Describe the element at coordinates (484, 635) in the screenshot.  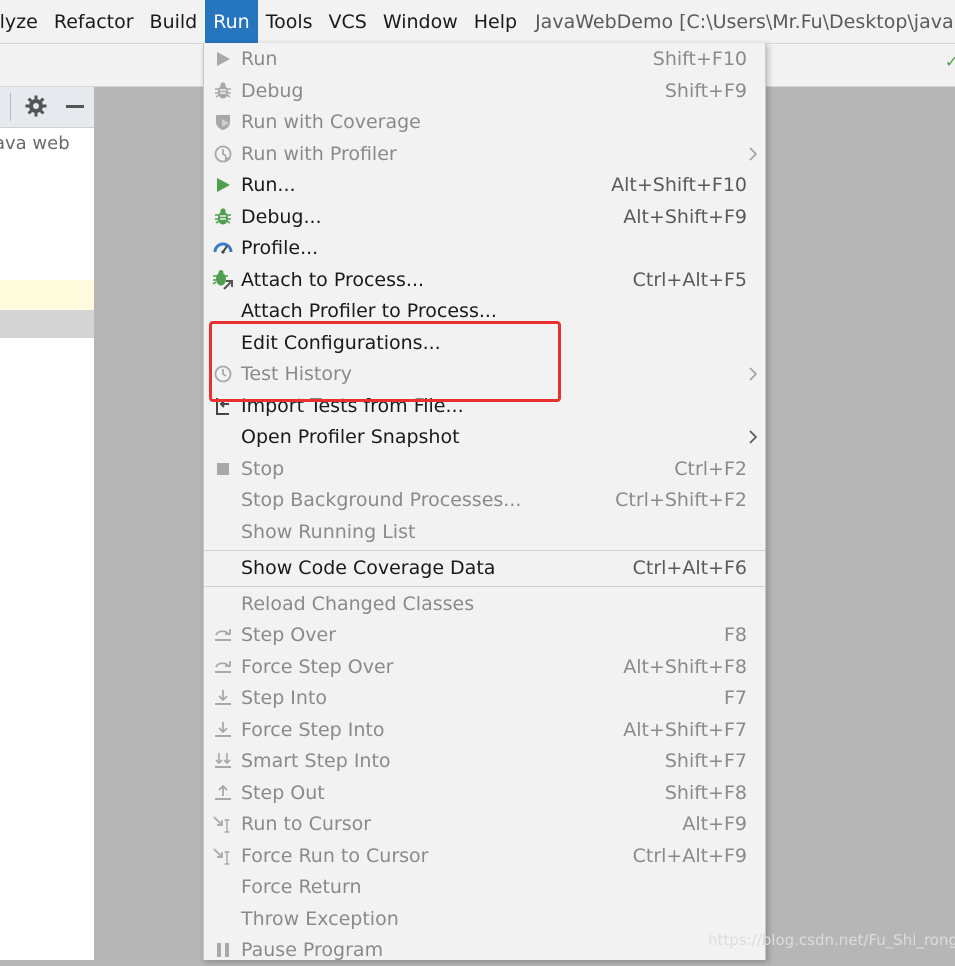
I see `menu-item-step-over: Step Over F8` at that location.